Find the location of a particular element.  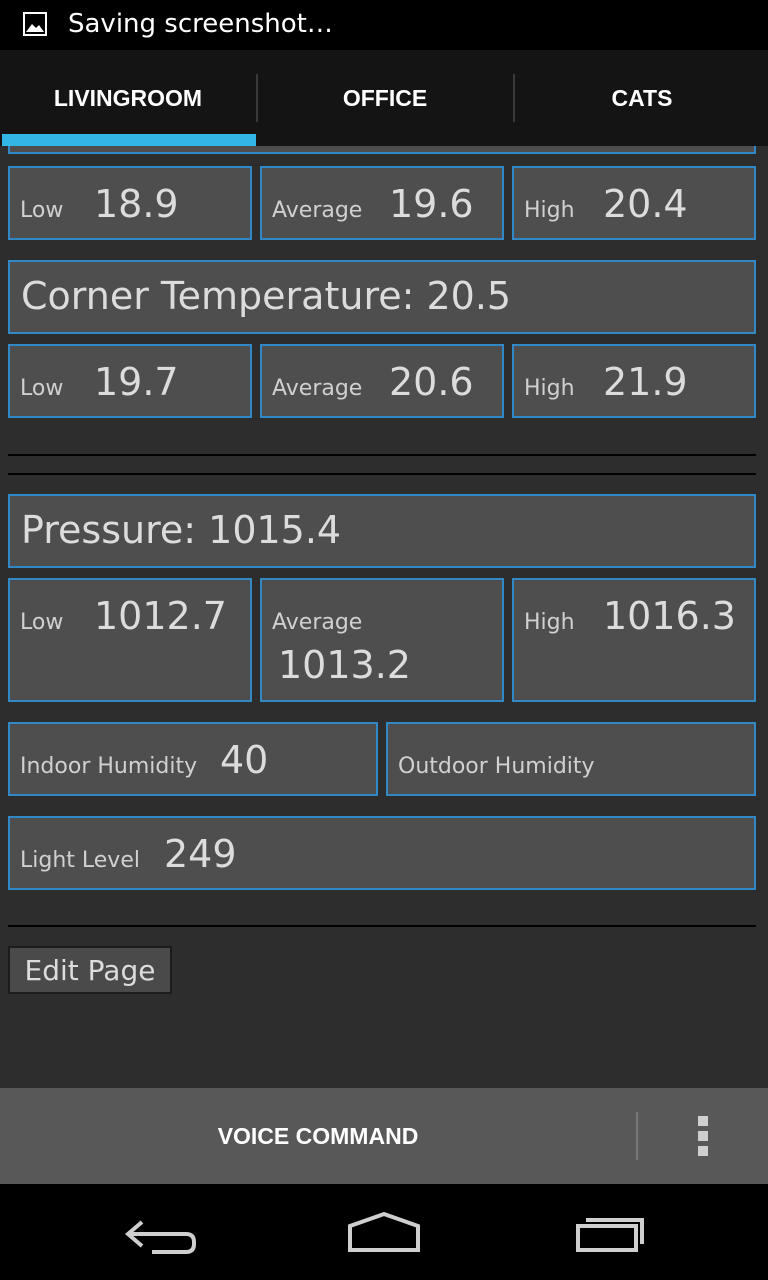

indoor-humidity-box: Indoor Humidity 40 is located at coordinates (193, 759).